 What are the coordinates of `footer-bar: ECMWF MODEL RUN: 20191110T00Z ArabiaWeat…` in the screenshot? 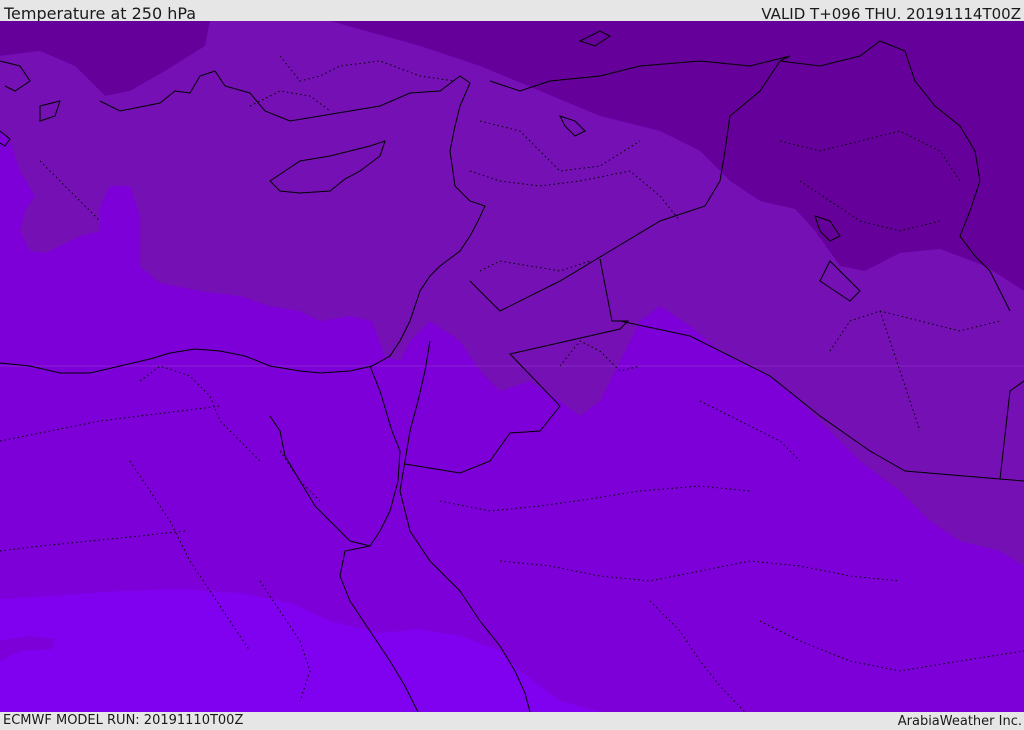 It's located at (512, 720).